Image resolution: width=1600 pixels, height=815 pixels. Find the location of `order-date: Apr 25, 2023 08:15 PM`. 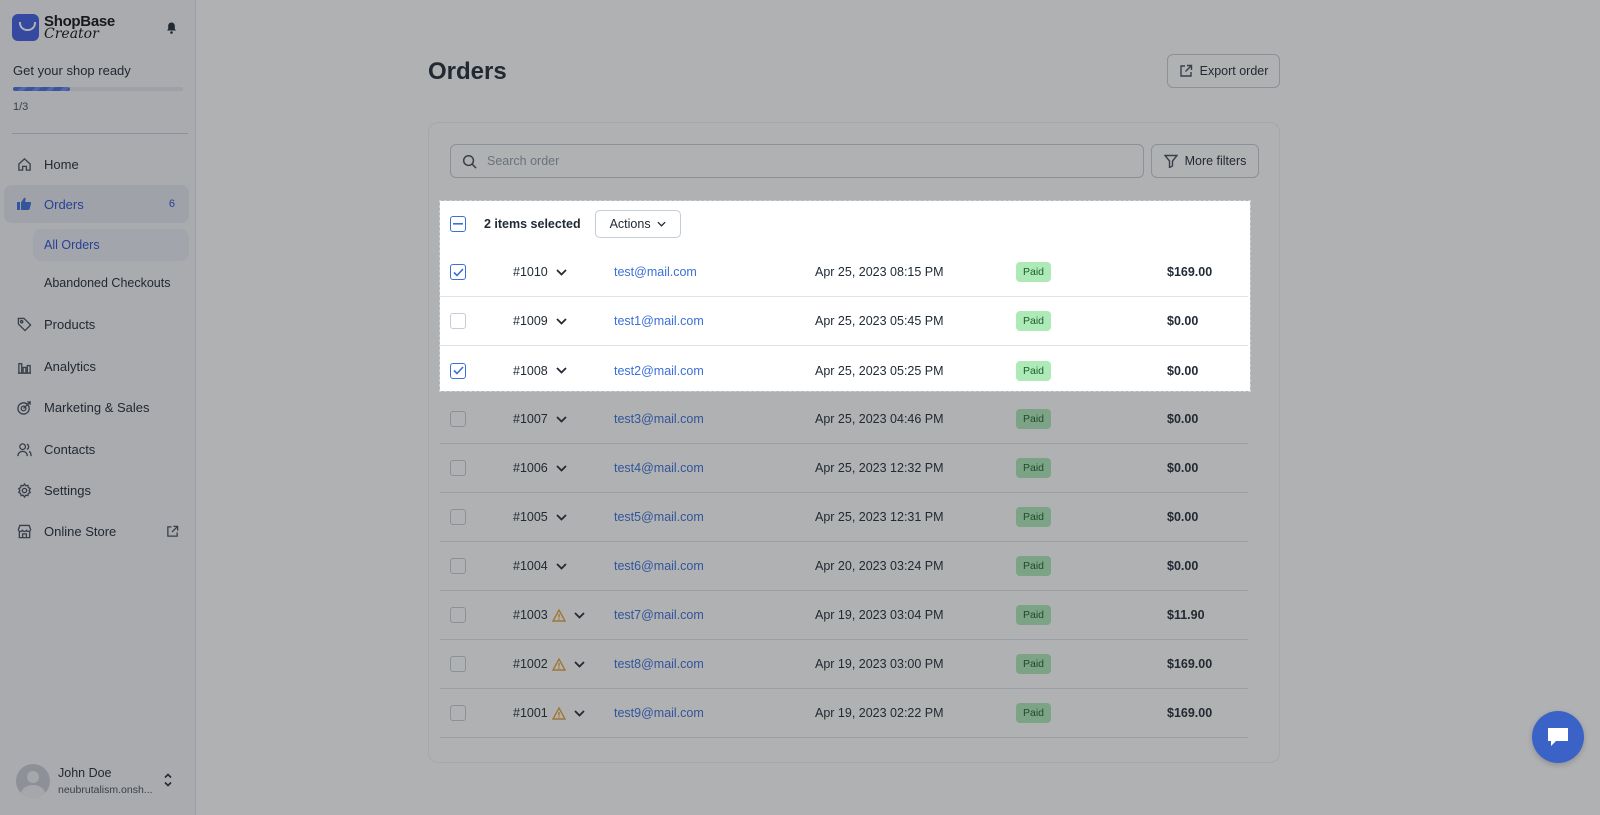

order-date: Apr 25, 2023 08:15 PM is located at coordinates (879, 272).